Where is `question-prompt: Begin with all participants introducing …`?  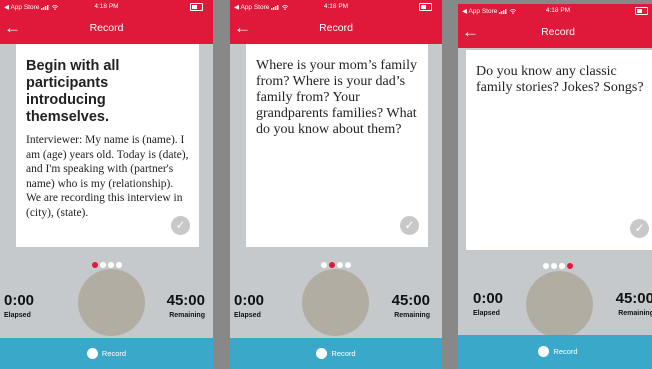
question-prompt: Begin with all participants introducing … is located at coordinates (73, 91).